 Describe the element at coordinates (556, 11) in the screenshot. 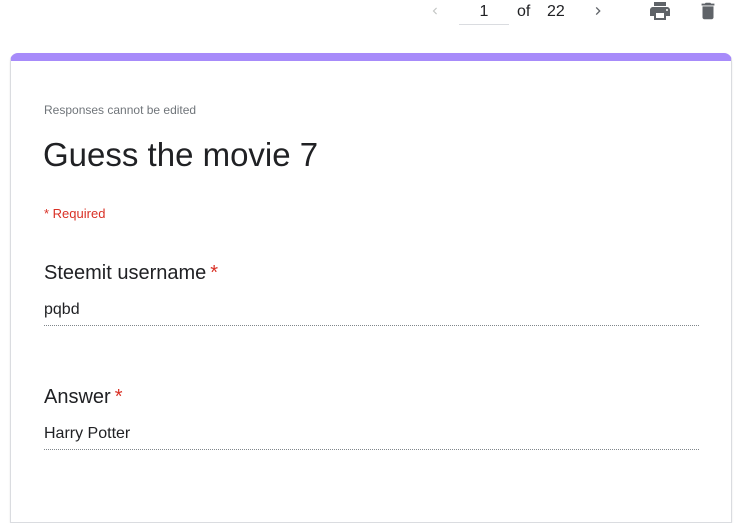

I see `pager-total: 22` at that location.